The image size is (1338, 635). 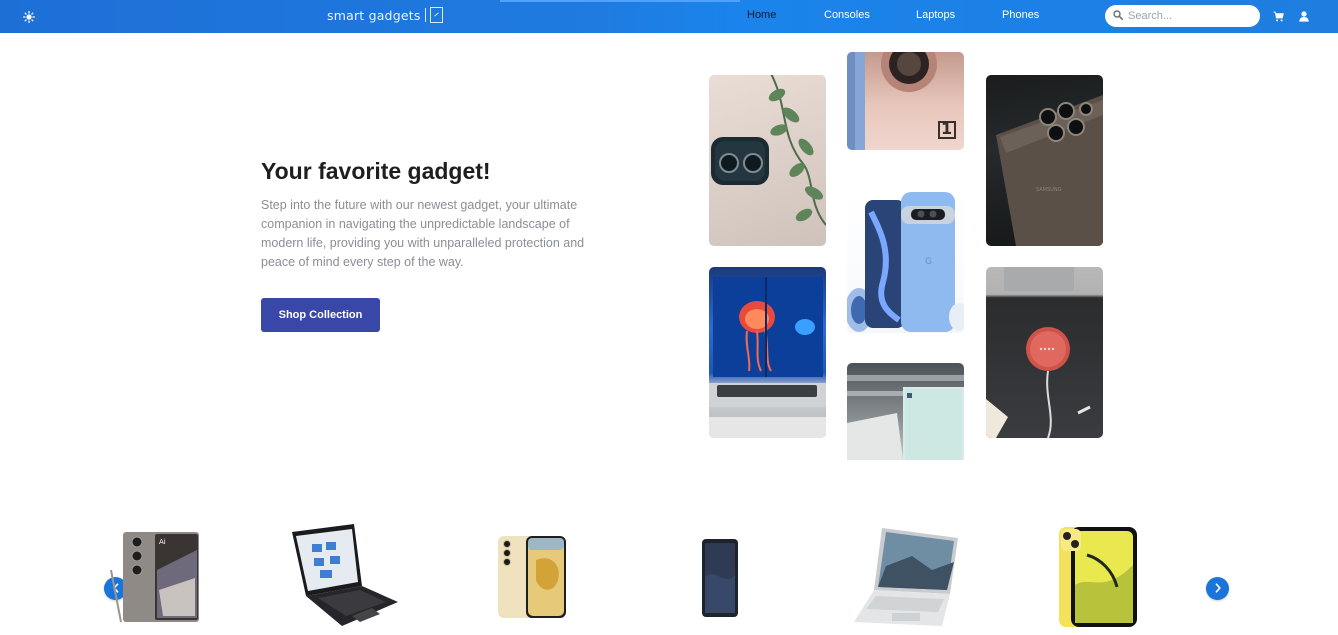 What do you see at coordinates (935, 15) in the screenshot?
I see `nav-laptops: Laptops` at bounding box center [935, 15].